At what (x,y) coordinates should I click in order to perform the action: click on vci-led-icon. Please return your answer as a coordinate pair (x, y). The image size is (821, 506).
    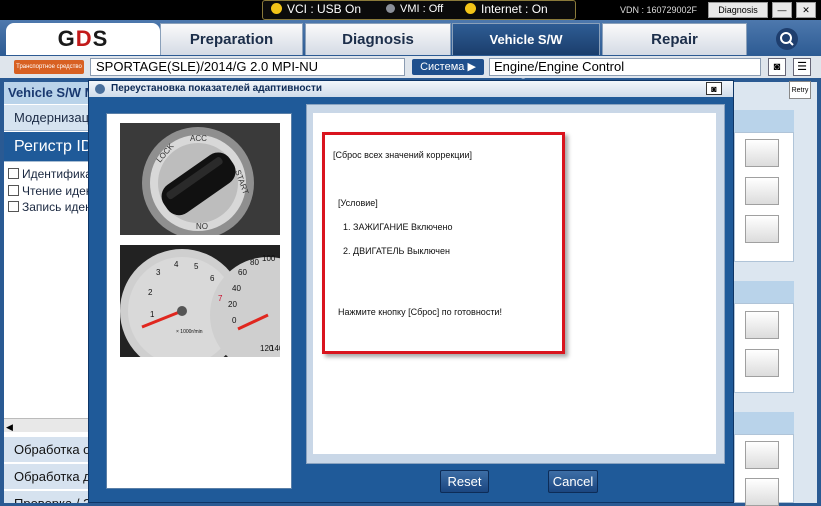
    Looking at the image, I should click on (276, 8).